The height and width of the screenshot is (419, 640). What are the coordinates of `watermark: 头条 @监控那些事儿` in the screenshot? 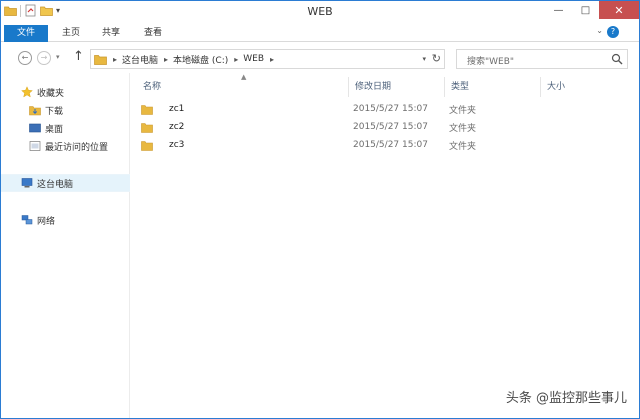 It's located at (566, 398).